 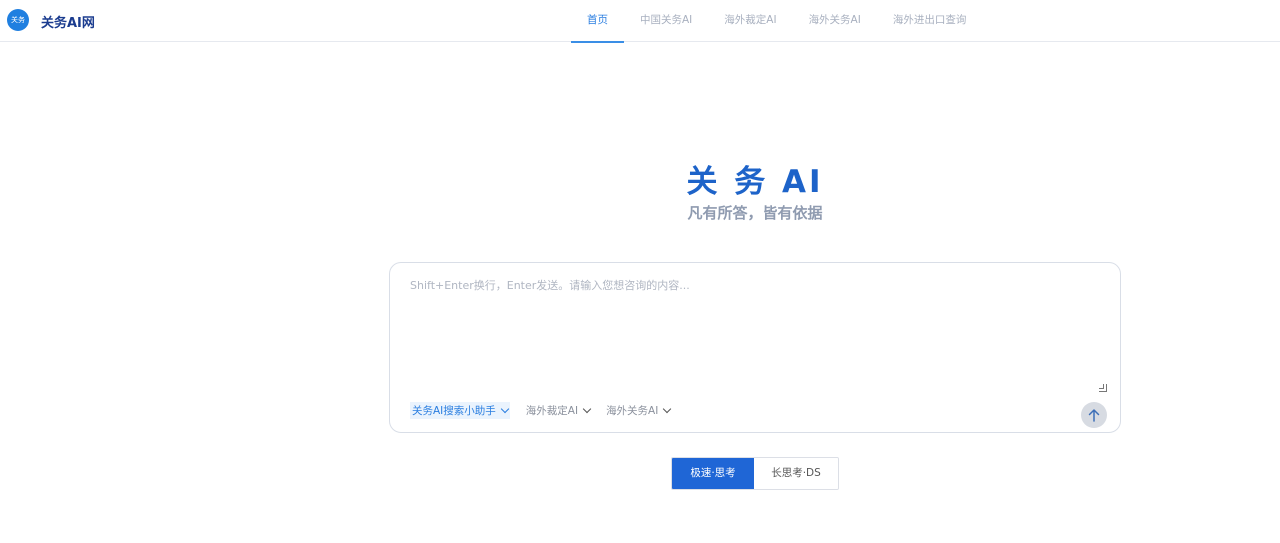 I want to click on logo-icon: 关务, so click(x=18, y=20).